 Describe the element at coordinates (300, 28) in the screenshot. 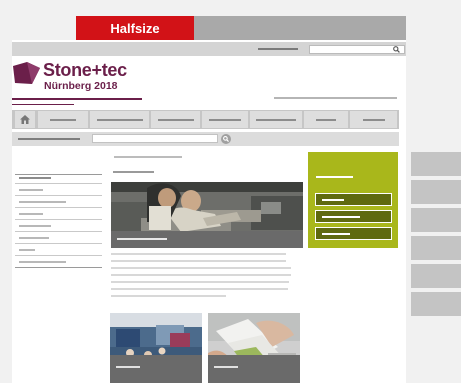

I see `fullsize-button` at that location.